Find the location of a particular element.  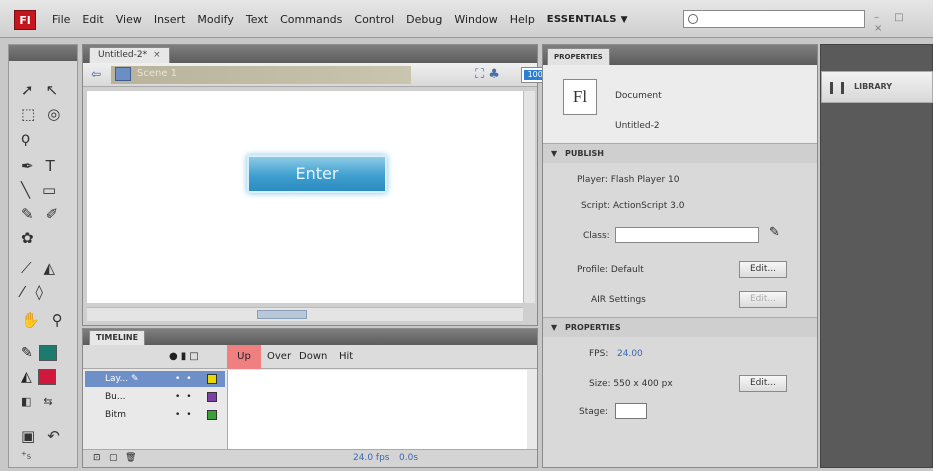

menu-view: View is located at coordinates (129, 19).